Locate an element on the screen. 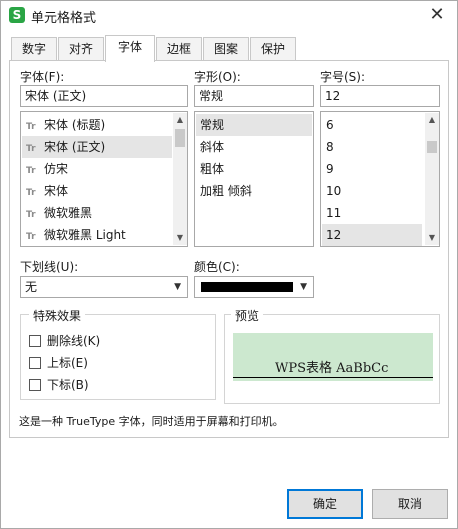  color-select: ▼ is located at coordinates (254, 287).